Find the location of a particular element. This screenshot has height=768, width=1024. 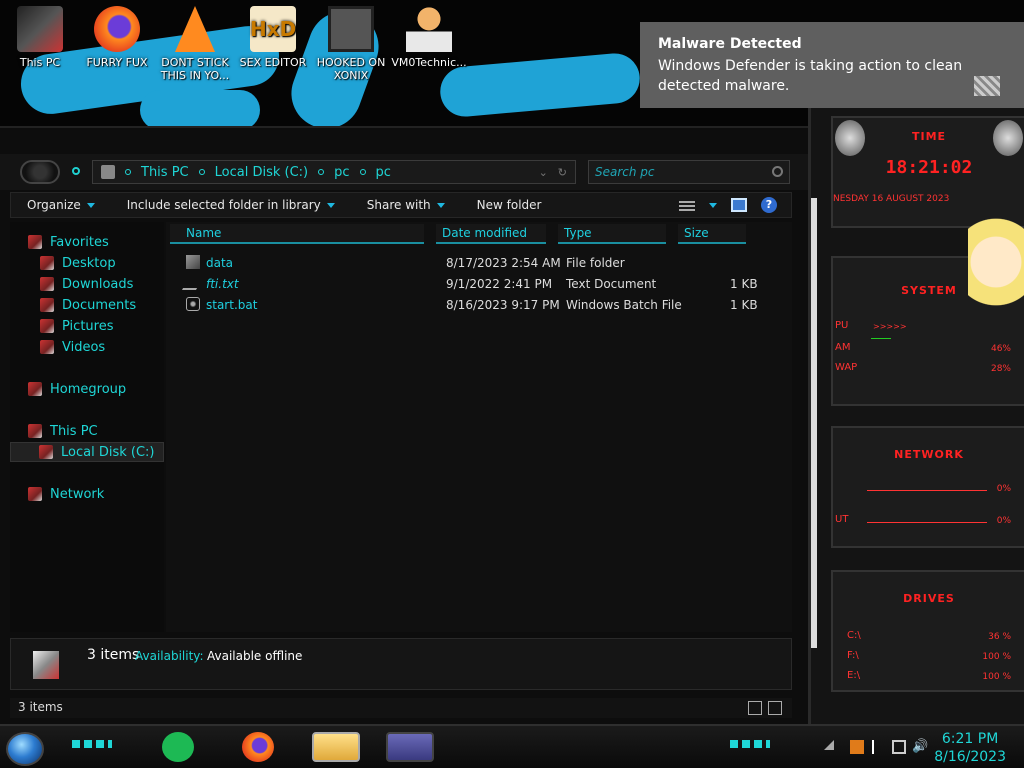

drive-e-value: 100 % is located at coordinates (996, 677).